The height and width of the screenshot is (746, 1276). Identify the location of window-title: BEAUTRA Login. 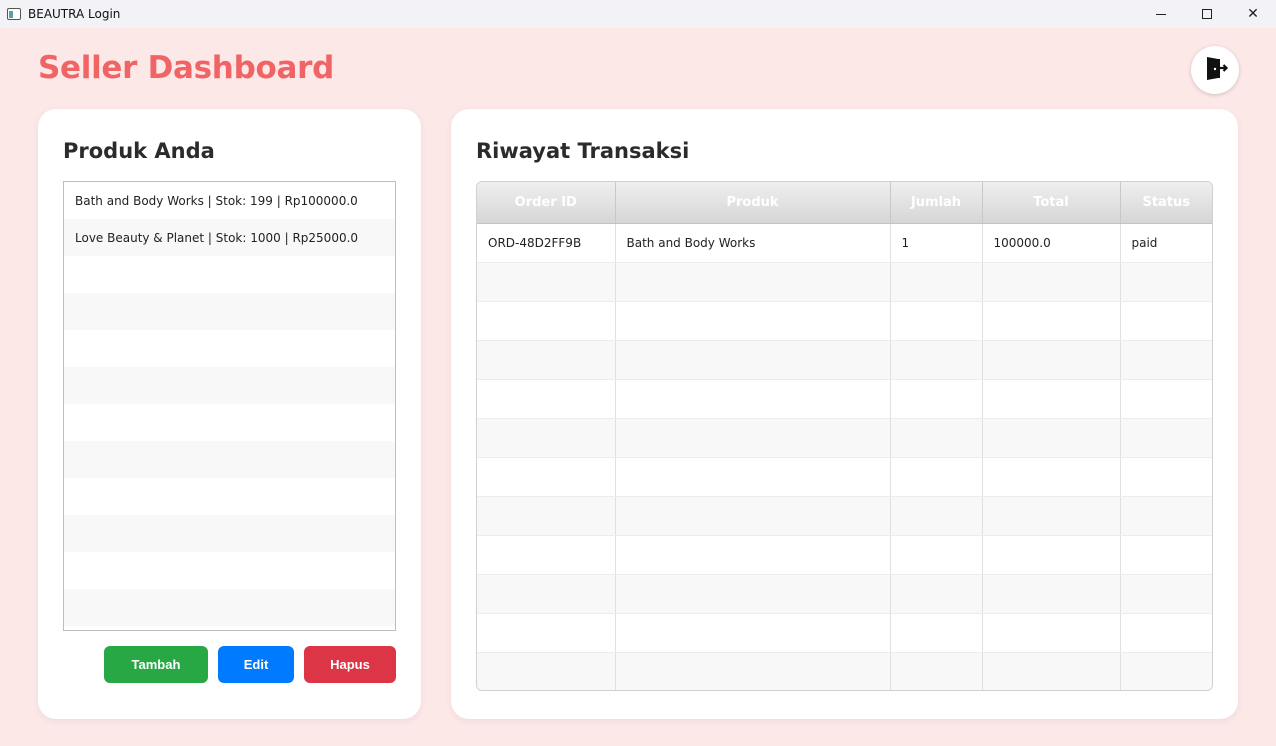
(74, 14).